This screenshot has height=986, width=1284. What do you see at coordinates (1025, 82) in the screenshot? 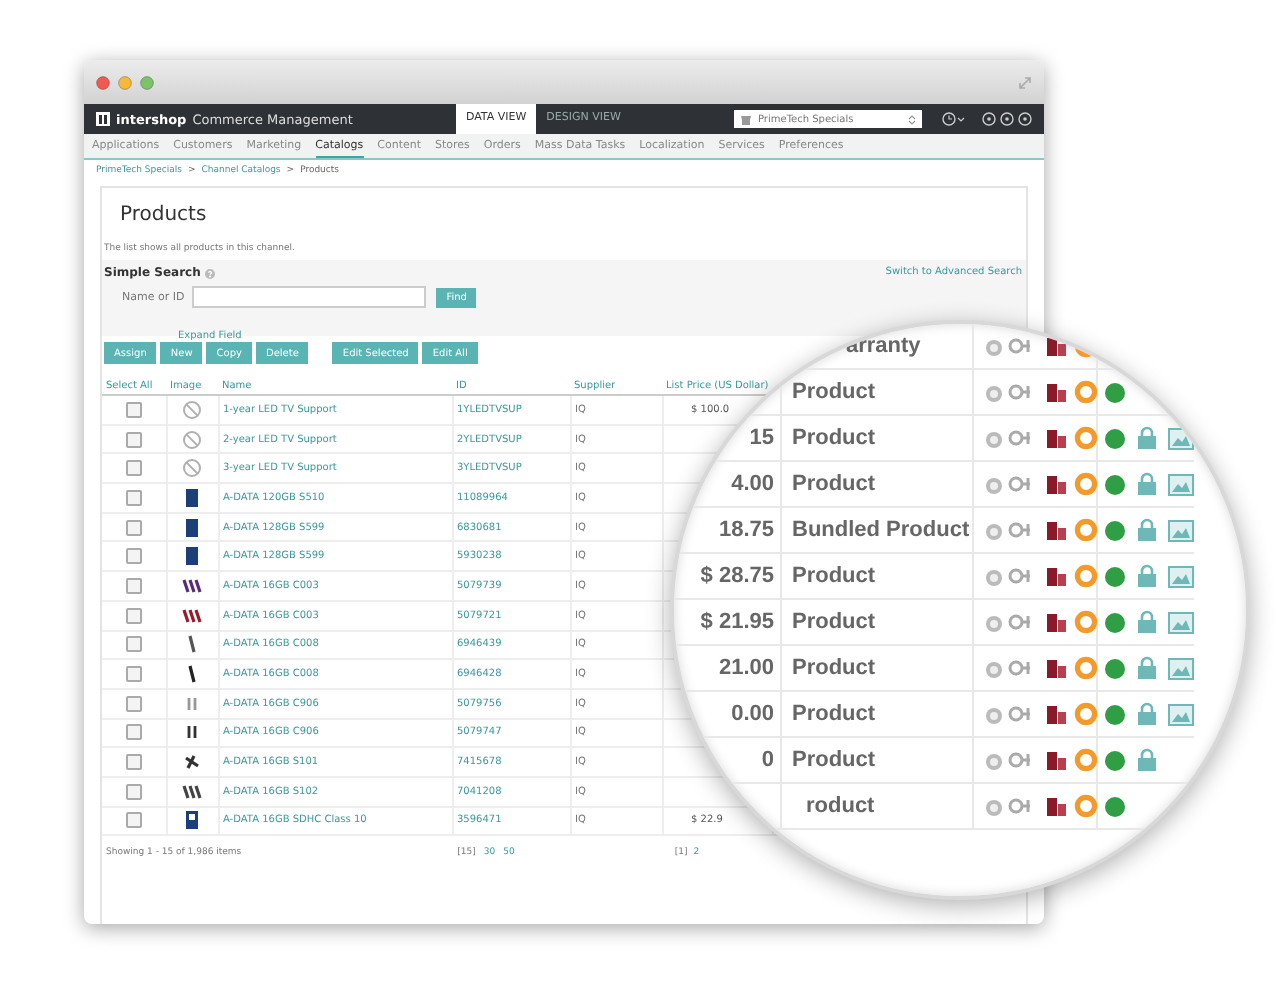
I see `expand-icon` at bounding box center [1025, 82].